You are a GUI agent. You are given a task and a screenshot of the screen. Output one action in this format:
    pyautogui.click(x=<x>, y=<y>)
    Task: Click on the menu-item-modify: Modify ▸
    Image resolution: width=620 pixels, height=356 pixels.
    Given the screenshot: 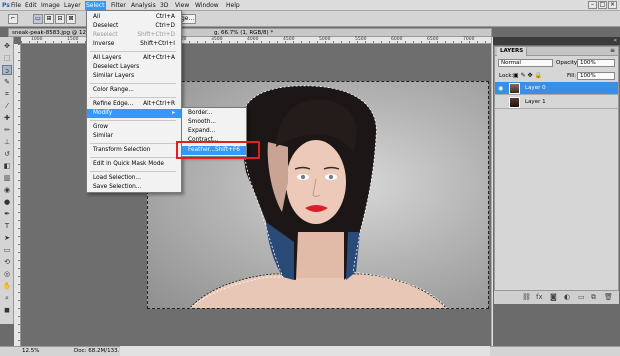 What is the action you would take?
    pyautogui.click(x=134, y=113)
    